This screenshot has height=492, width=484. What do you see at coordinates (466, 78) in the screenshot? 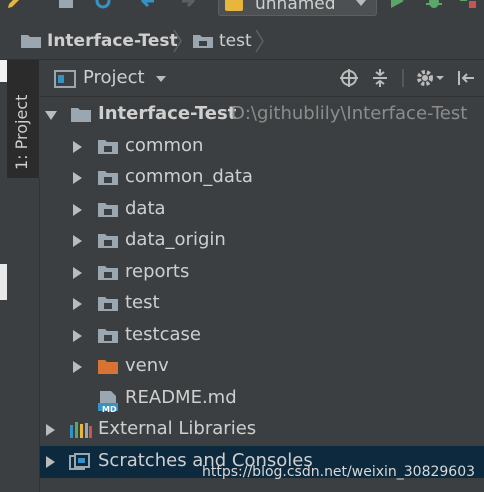
I see `hide-panel-icon` at bounding box center [466, 78].